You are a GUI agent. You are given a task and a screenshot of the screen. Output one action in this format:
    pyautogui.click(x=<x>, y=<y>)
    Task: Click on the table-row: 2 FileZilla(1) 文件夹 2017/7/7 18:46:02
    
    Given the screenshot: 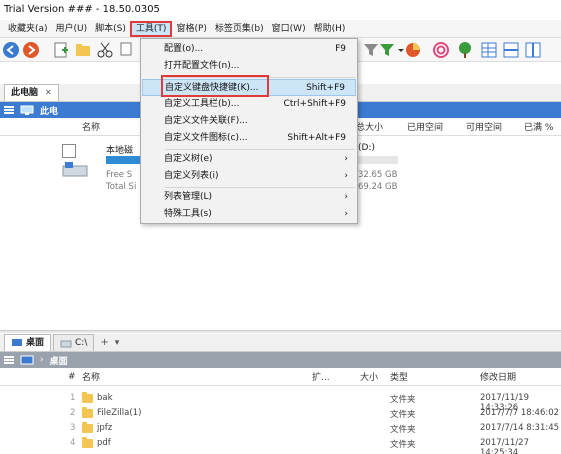 What is the action you would take?
    pyautogui.click(x=280, y=413)
    